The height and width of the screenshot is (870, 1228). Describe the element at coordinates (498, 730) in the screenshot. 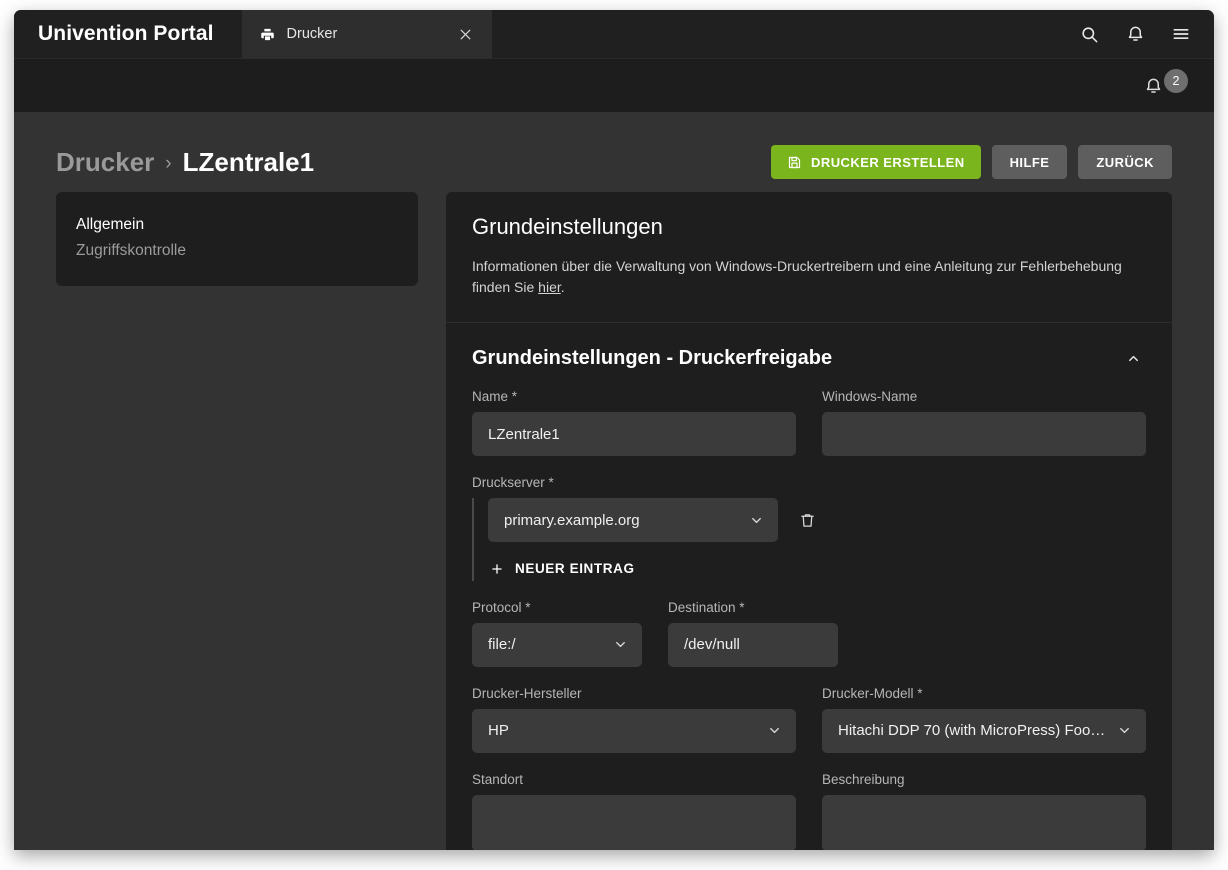

I see `hersteller-select-value: HP` at that location.